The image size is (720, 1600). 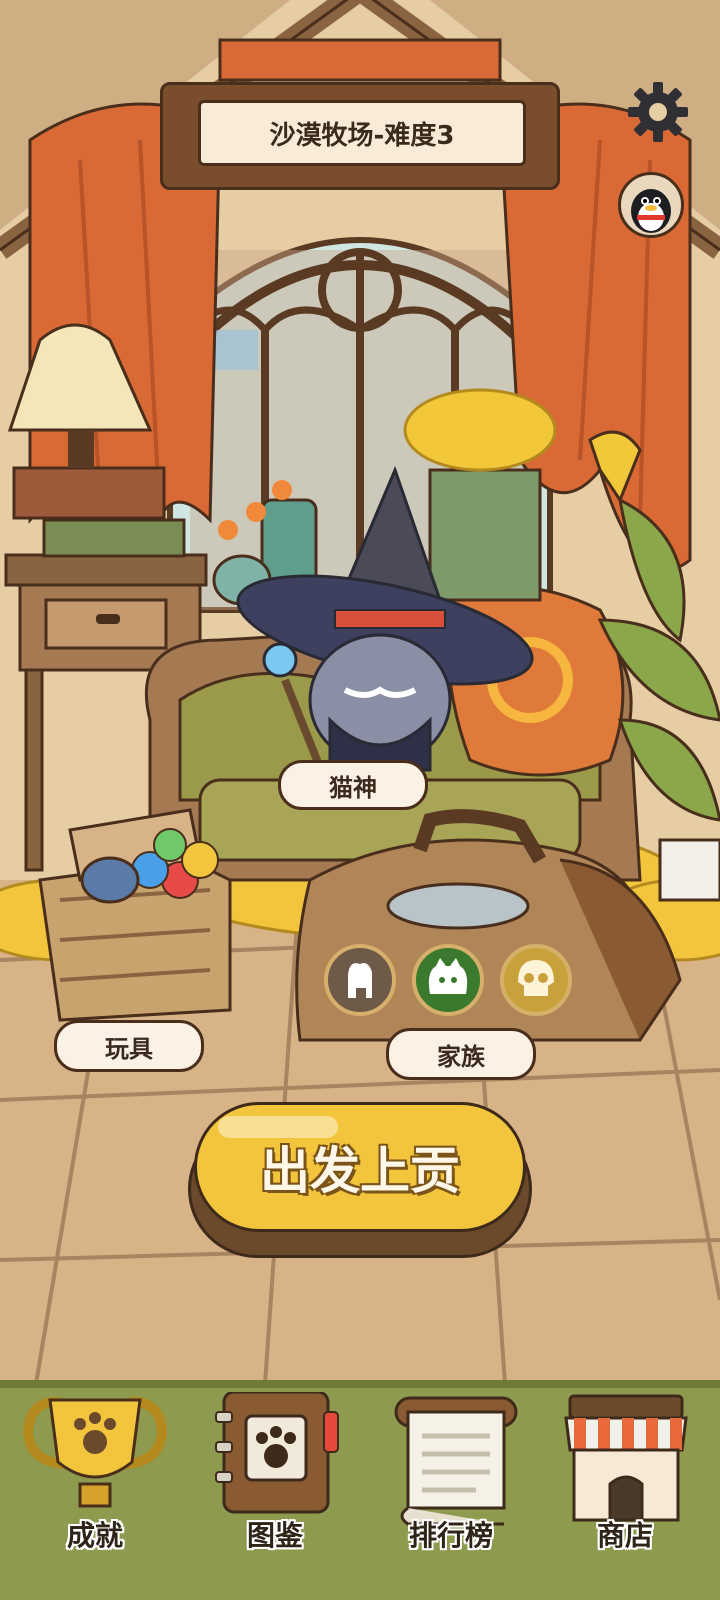 I want to click on penguin-avatar-icon, so click(x=651, y=205).